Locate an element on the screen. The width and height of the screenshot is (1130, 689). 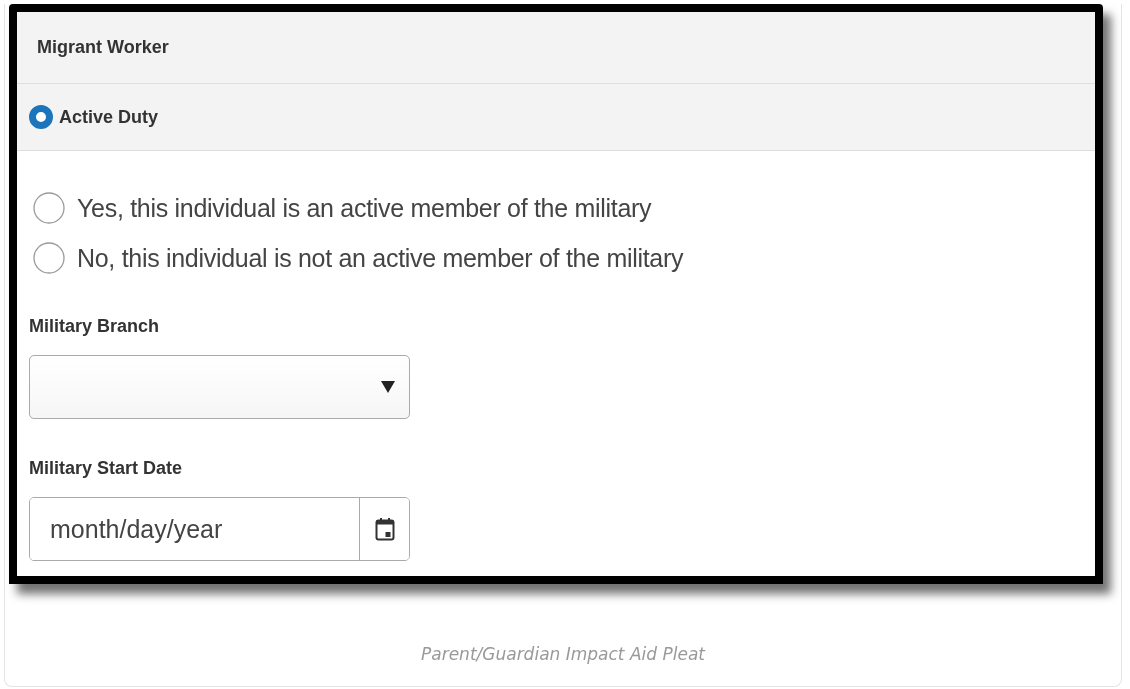
field-label: Military Branch is located at coordinates (95, 326).